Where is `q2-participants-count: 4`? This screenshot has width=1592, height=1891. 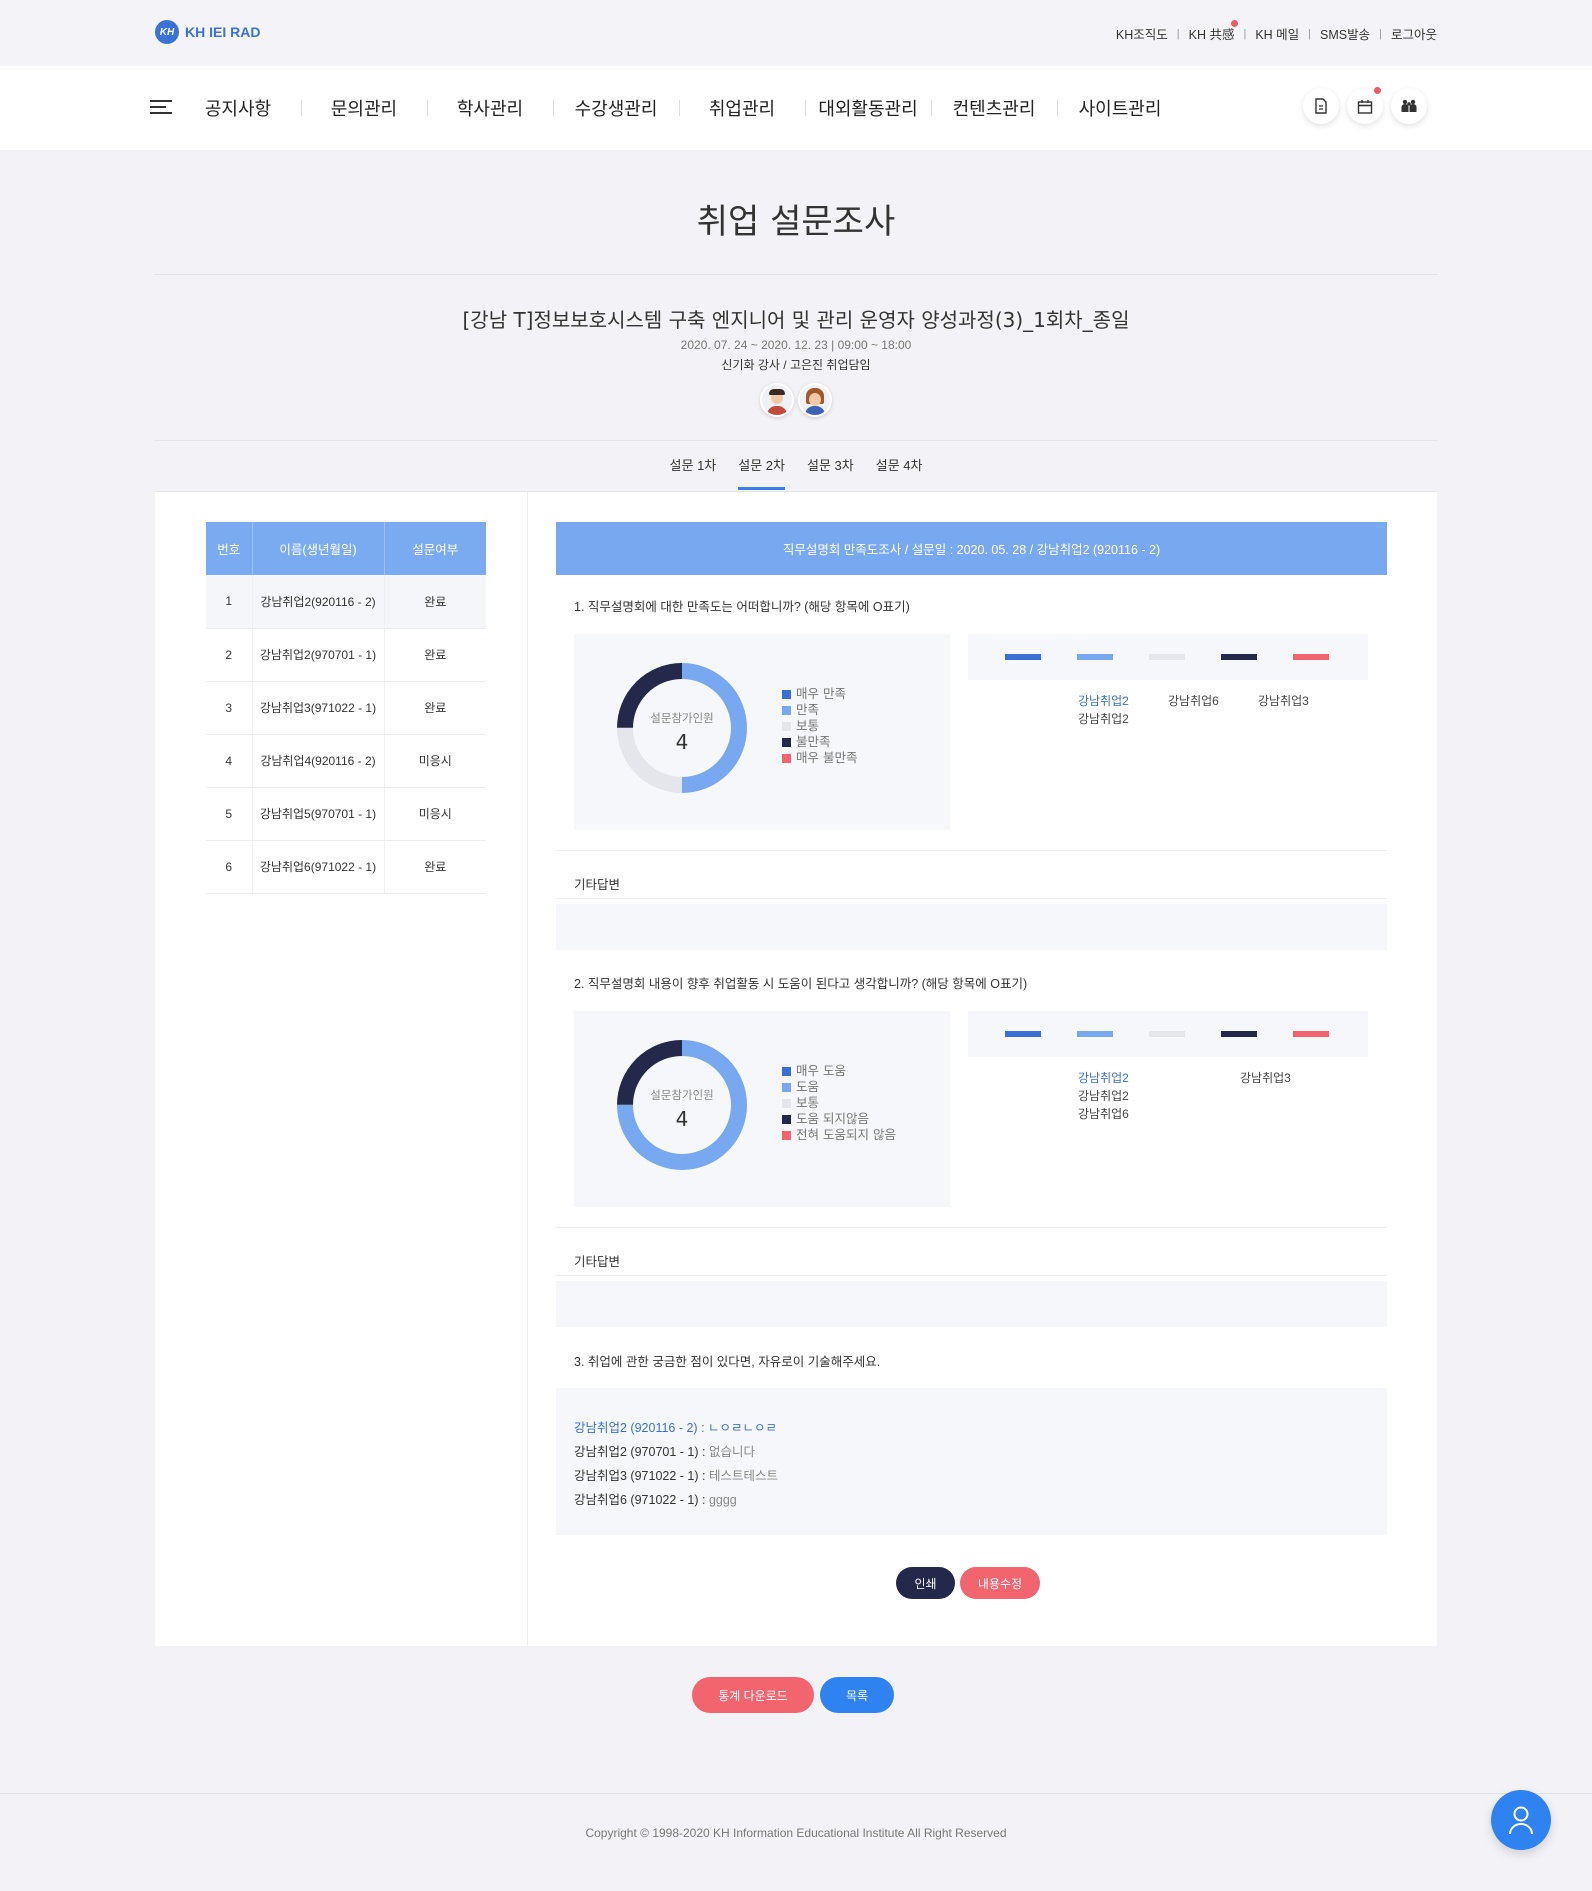 q2-participants-count: 4 is located at coordinates (682, 1119).